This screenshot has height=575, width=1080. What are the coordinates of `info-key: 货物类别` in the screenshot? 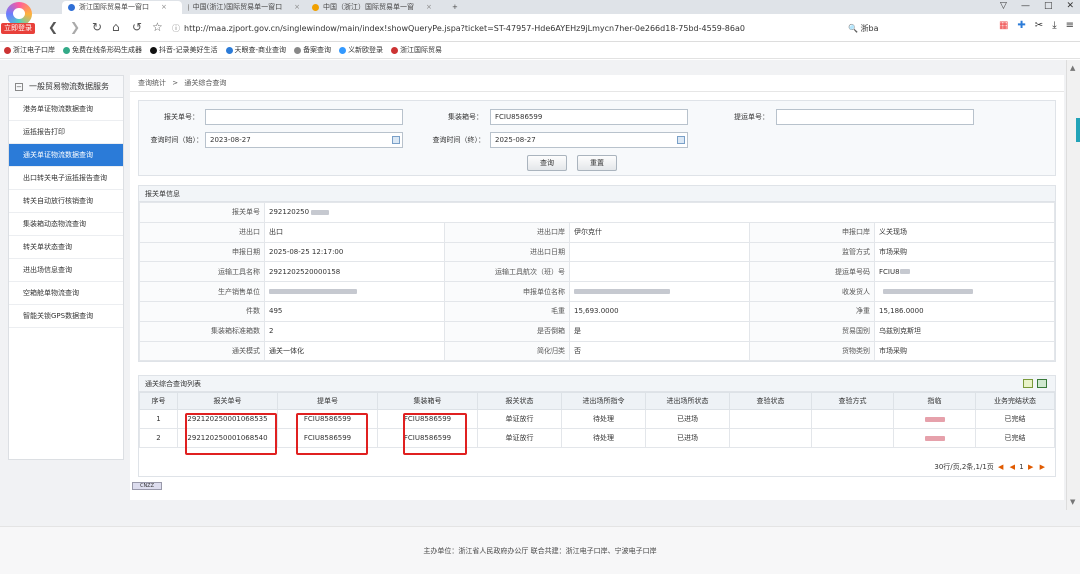 It's located at (812, 351).